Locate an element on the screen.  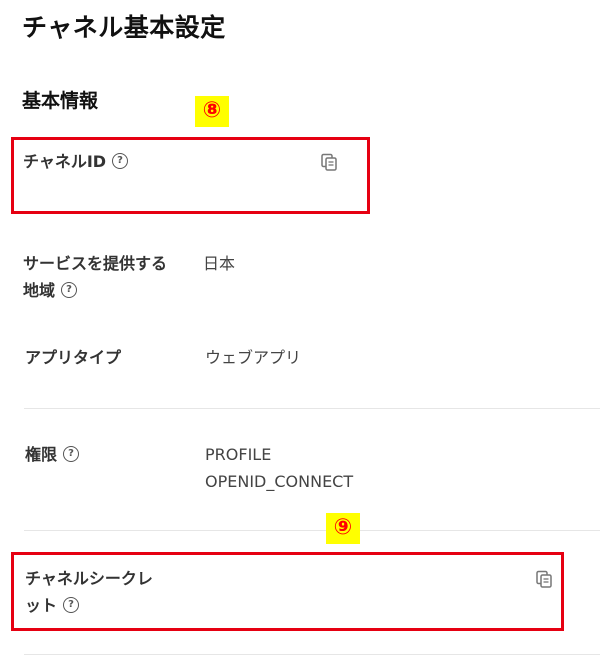
channel-id-label-text: チャネルID is located at coordinates (65, 161).